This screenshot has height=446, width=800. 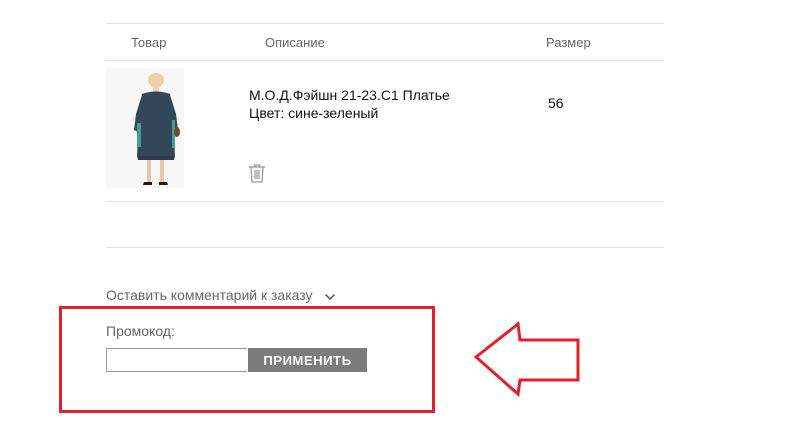 What do you see at coordinates (385, 201) in the screenshot?
I see `item-row-divider` at bounding box center [385, 201].